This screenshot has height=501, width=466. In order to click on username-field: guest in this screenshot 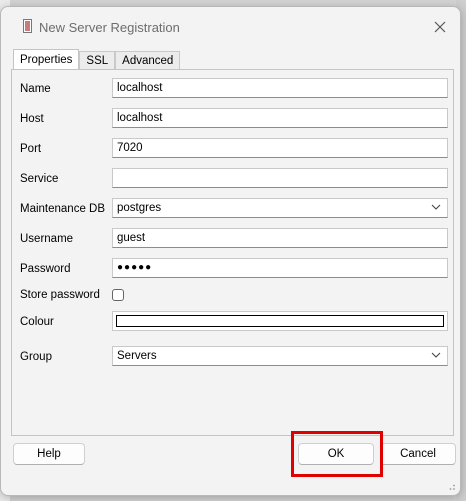, I will do `click(280, 238)`.